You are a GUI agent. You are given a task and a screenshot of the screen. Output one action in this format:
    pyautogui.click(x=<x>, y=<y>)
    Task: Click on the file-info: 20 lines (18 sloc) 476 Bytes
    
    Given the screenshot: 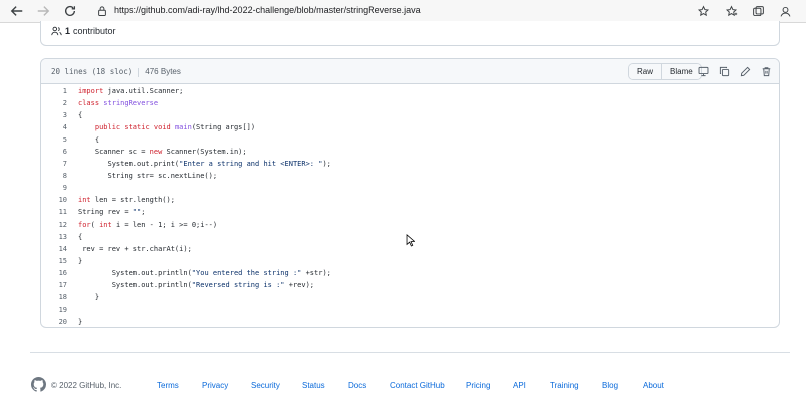 What is the action you would take?
    pyautogui.click(x=116, y=72)
    